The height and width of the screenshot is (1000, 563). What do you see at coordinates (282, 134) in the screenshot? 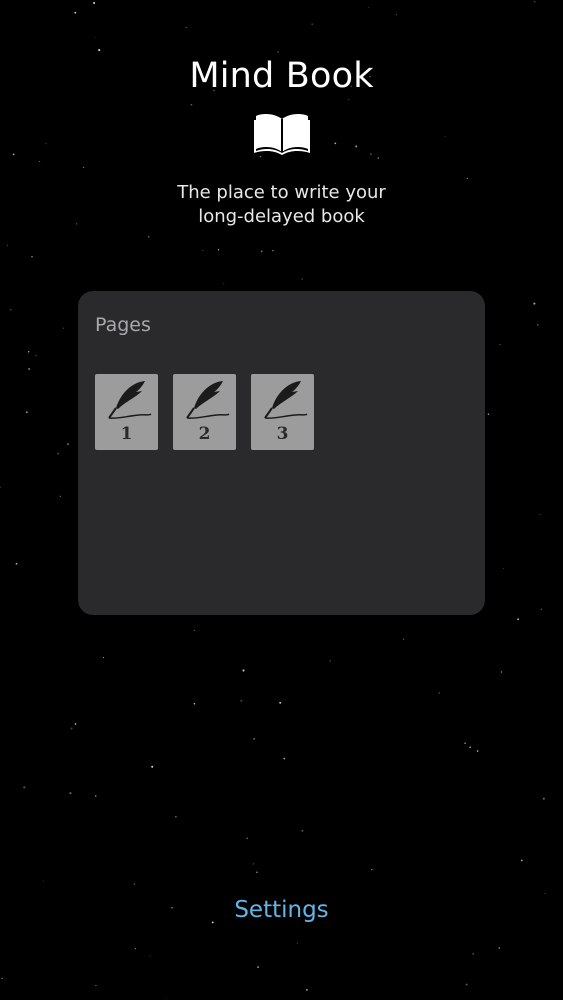
I see `open-book-icon` at bounding box center [282, 134].